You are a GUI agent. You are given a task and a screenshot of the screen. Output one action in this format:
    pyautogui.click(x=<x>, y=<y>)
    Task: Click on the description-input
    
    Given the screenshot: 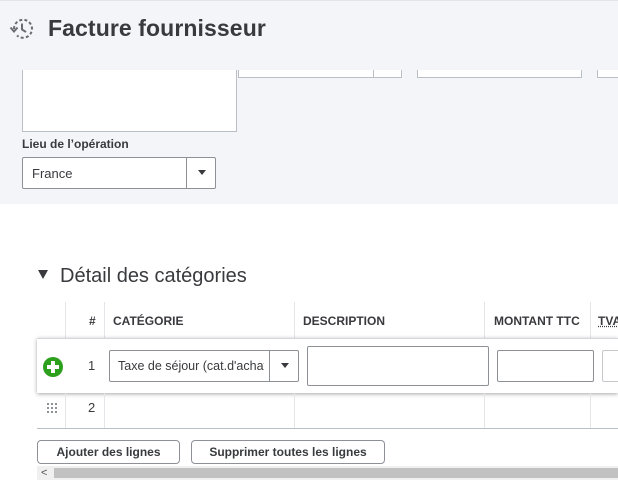 What is the action you would take?
    pyautogui.click(x=398, y=366)
    